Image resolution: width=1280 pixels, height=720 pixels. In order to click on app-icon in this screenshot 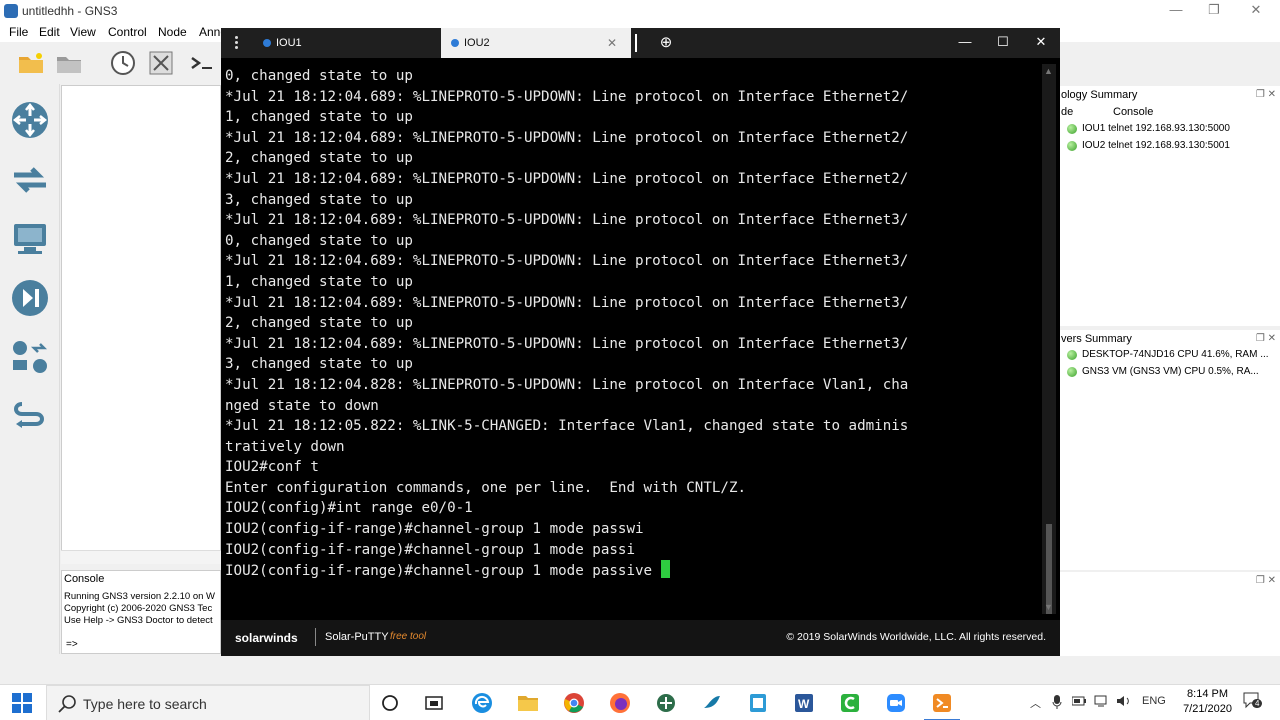, I will do `click(758, 703)`.